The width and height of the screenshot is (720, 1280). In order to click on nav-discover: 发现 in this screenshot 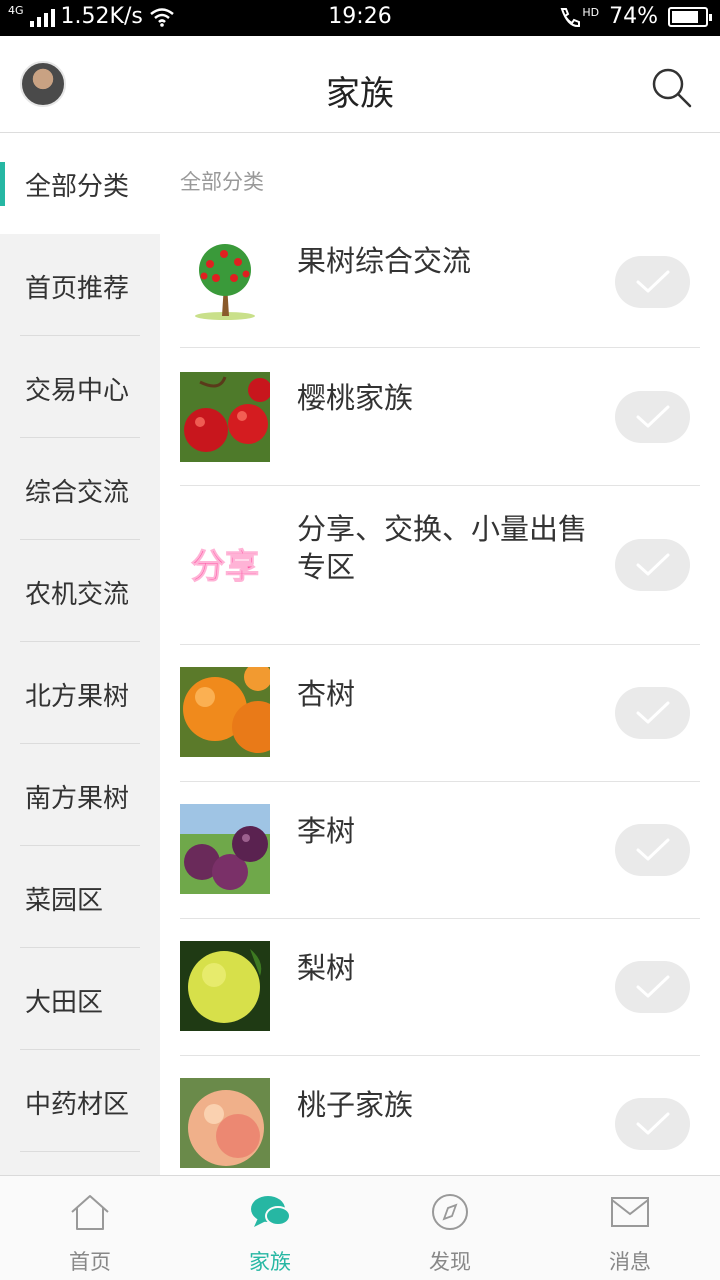, I will do `click(450, 1228)`.